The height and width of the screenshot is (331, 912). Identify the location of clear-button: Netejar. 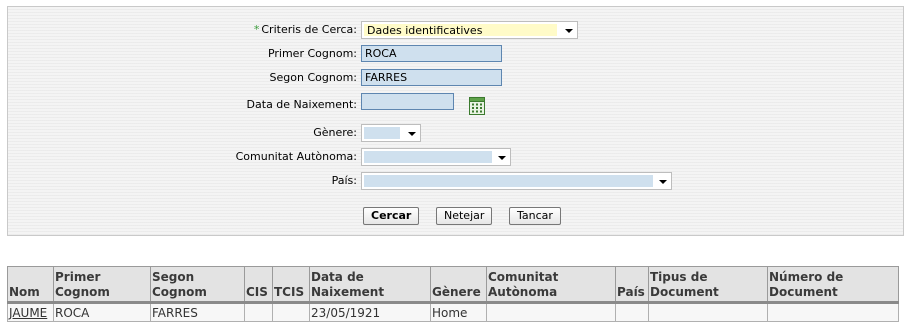
(464, 216).